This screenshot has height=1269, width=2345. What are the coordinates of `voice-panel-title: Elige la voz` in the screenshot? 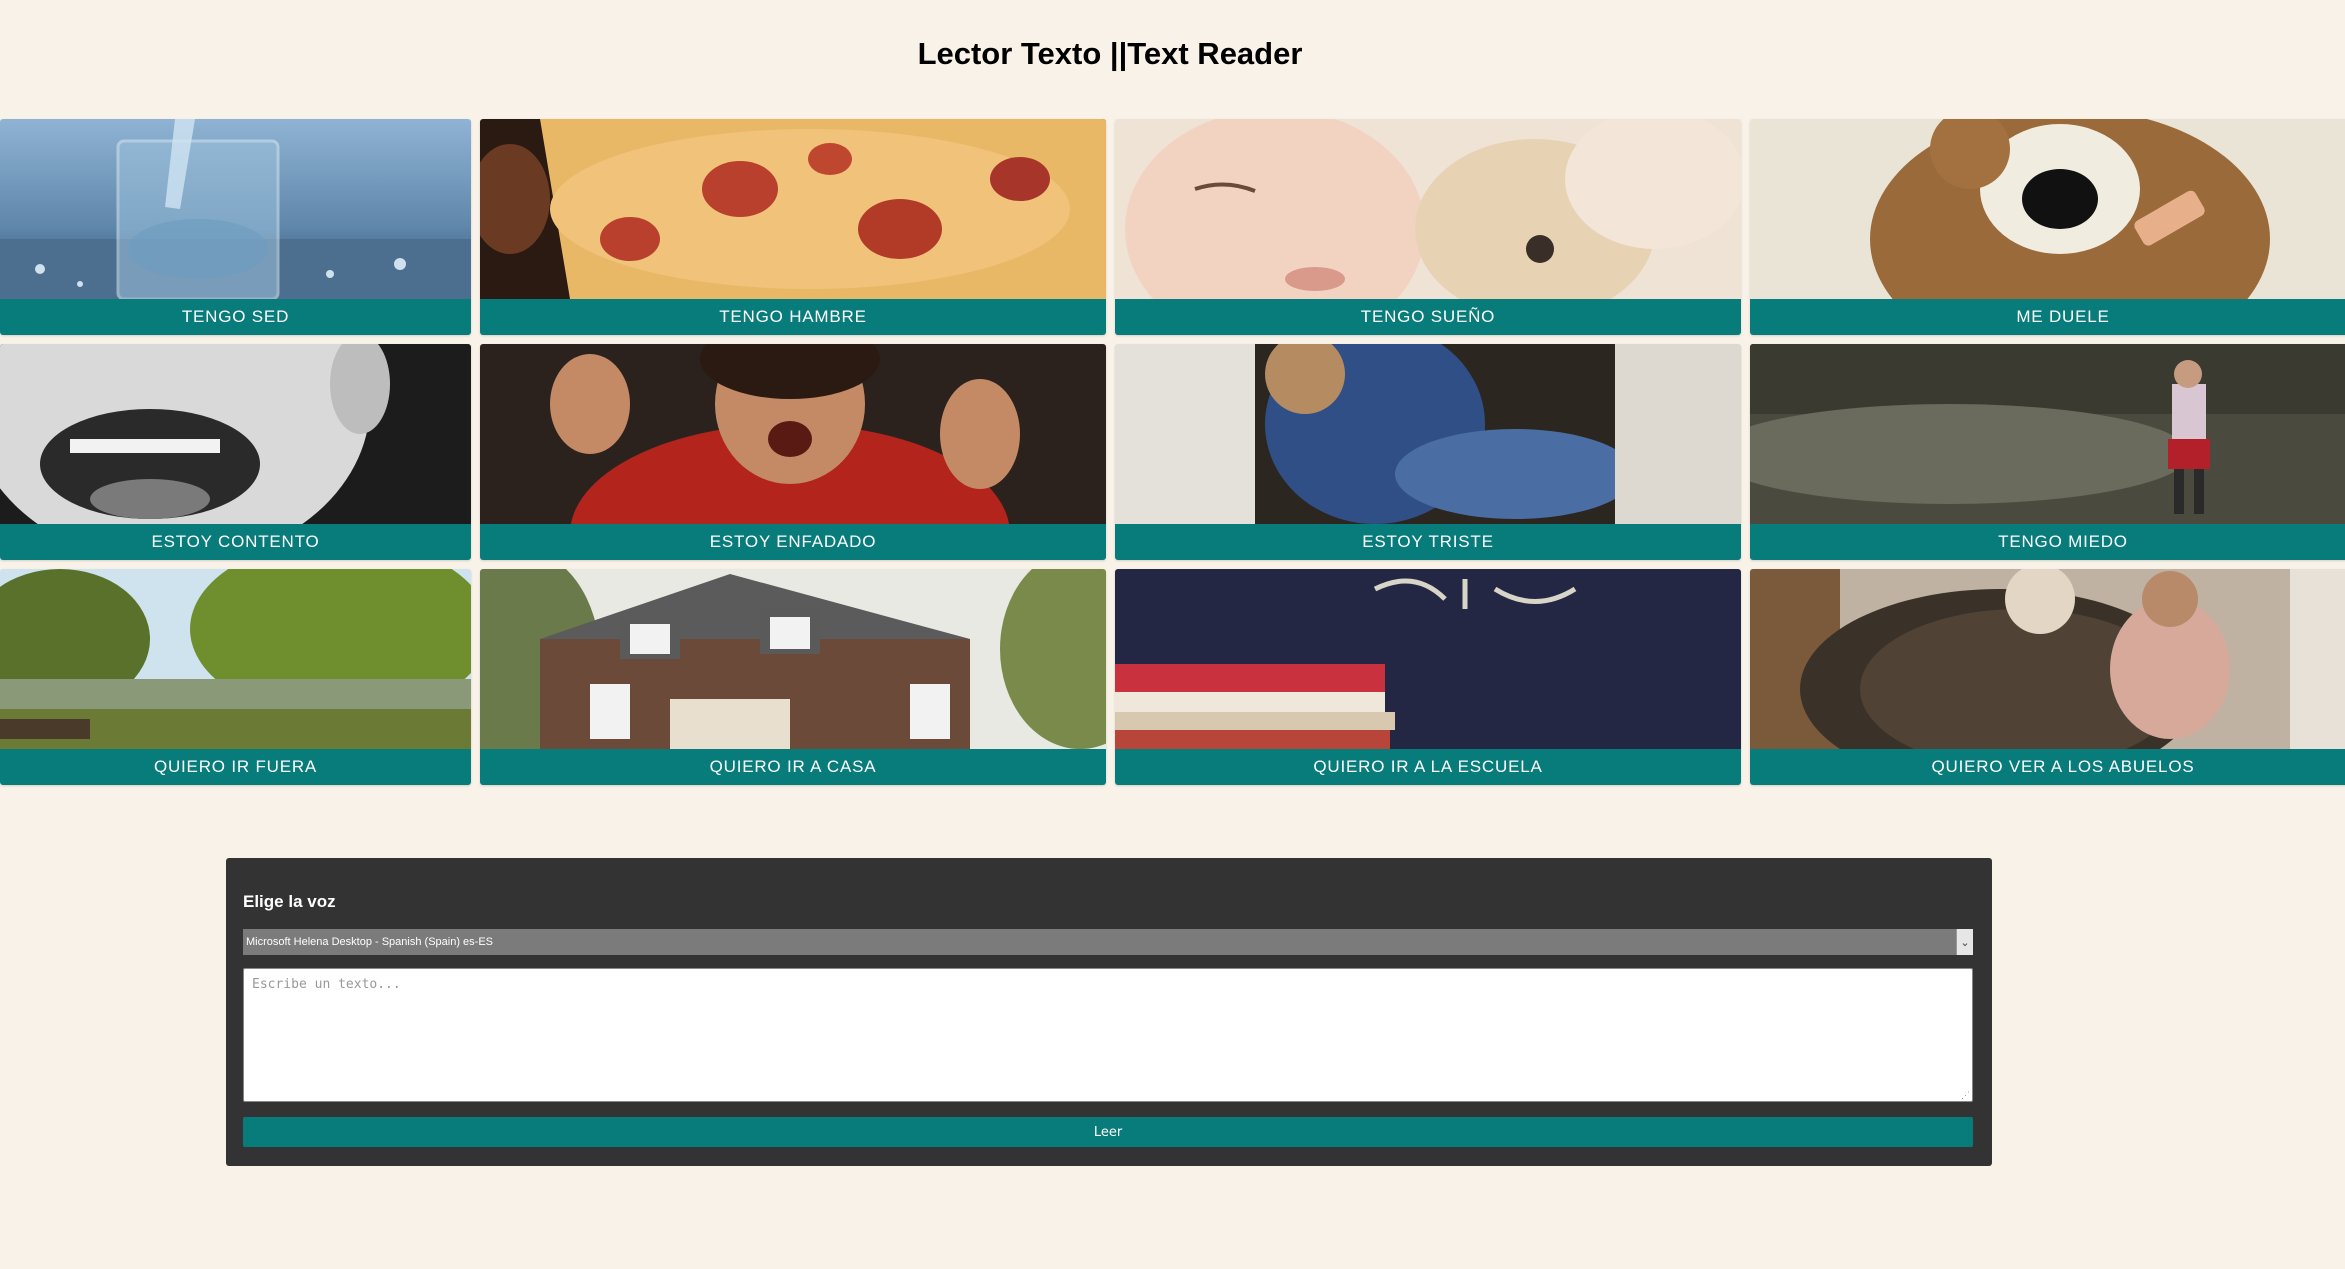 It's located at (289, 901).